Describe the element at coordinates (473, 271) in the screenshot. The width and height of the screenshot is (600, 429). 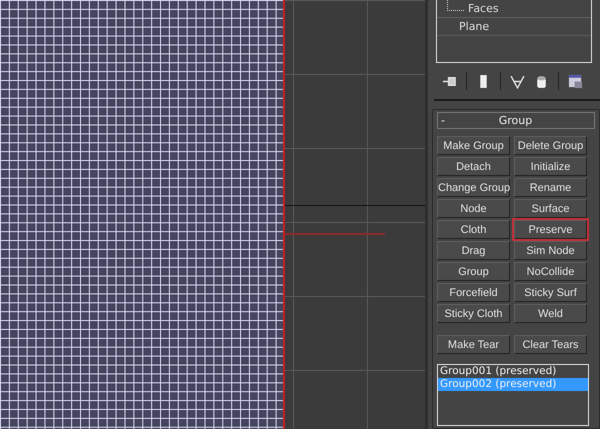
I see `group-button: Group` at that location.